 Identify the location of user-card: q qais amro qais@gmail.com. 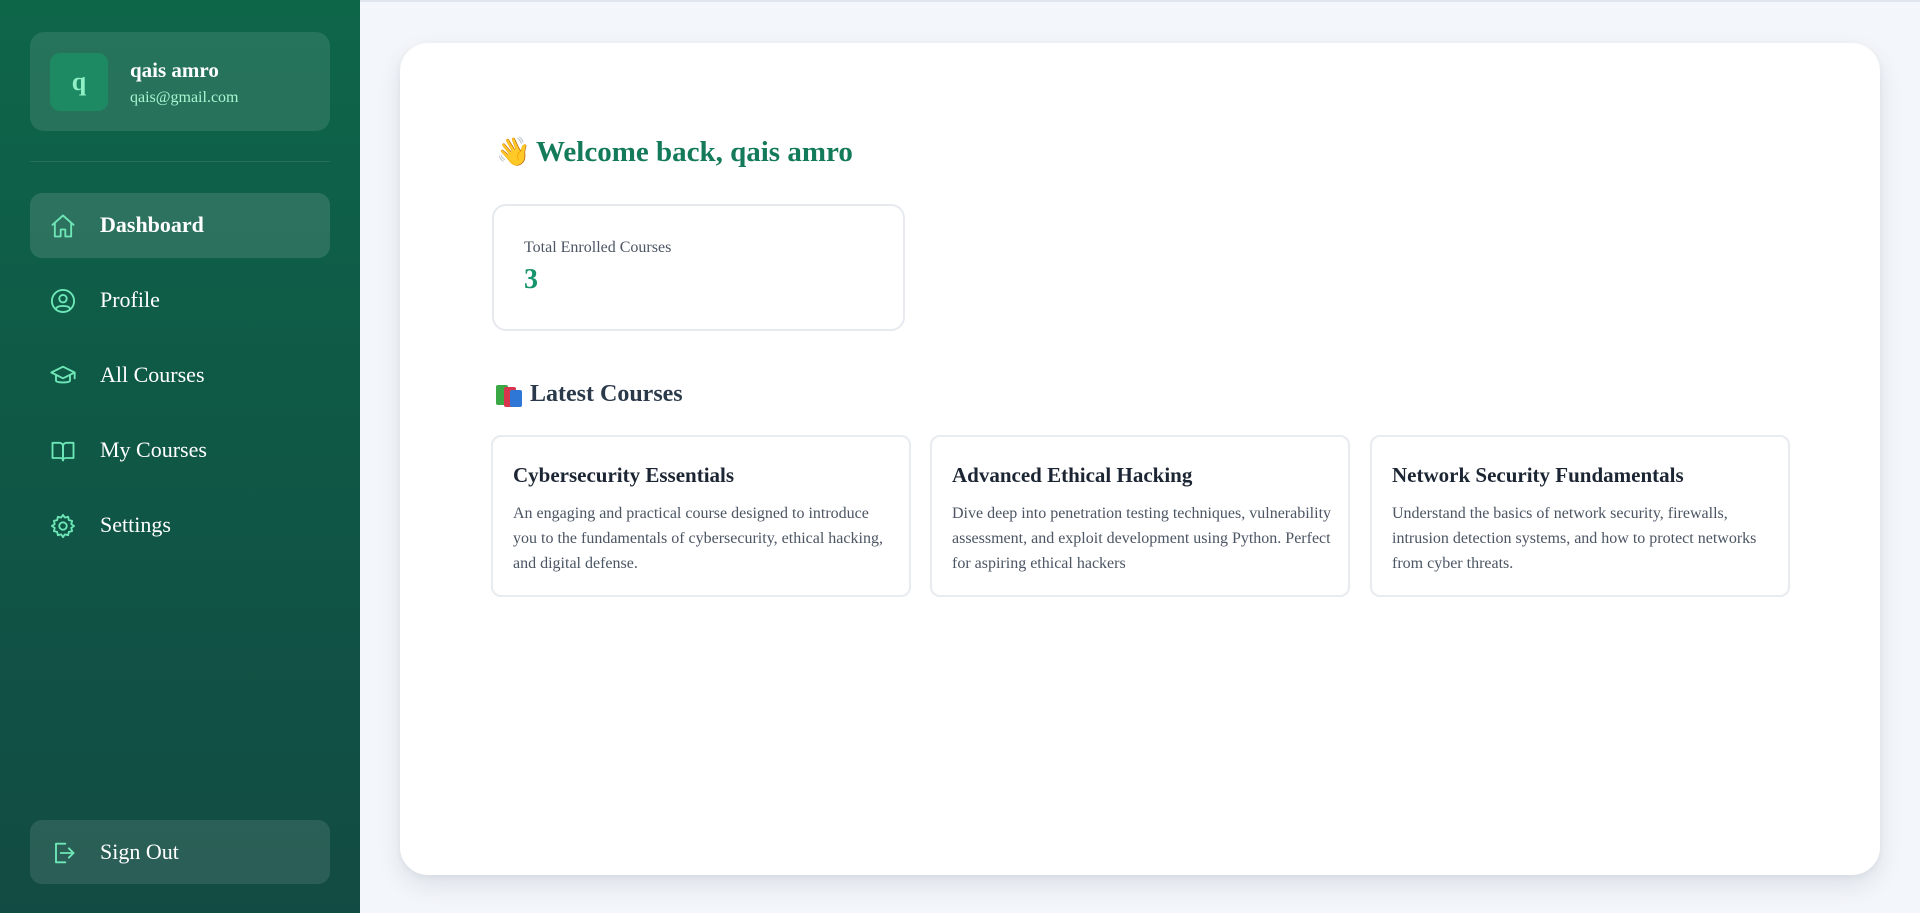
(180, 81).